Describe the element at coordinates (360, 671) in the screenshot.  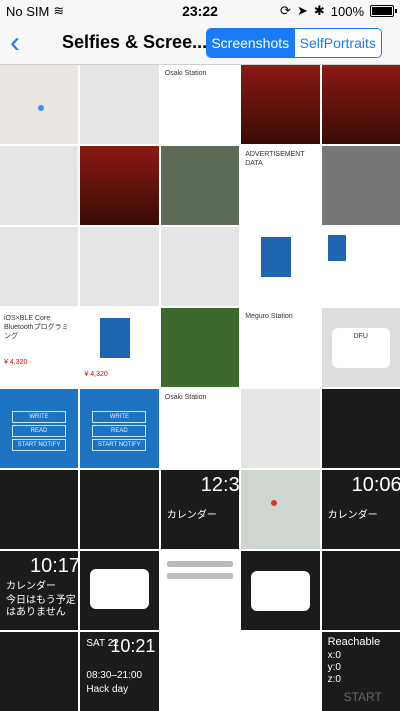
I see `thumbnail-reachable: Reachable x:0 y:0 z:0 START` at that location.